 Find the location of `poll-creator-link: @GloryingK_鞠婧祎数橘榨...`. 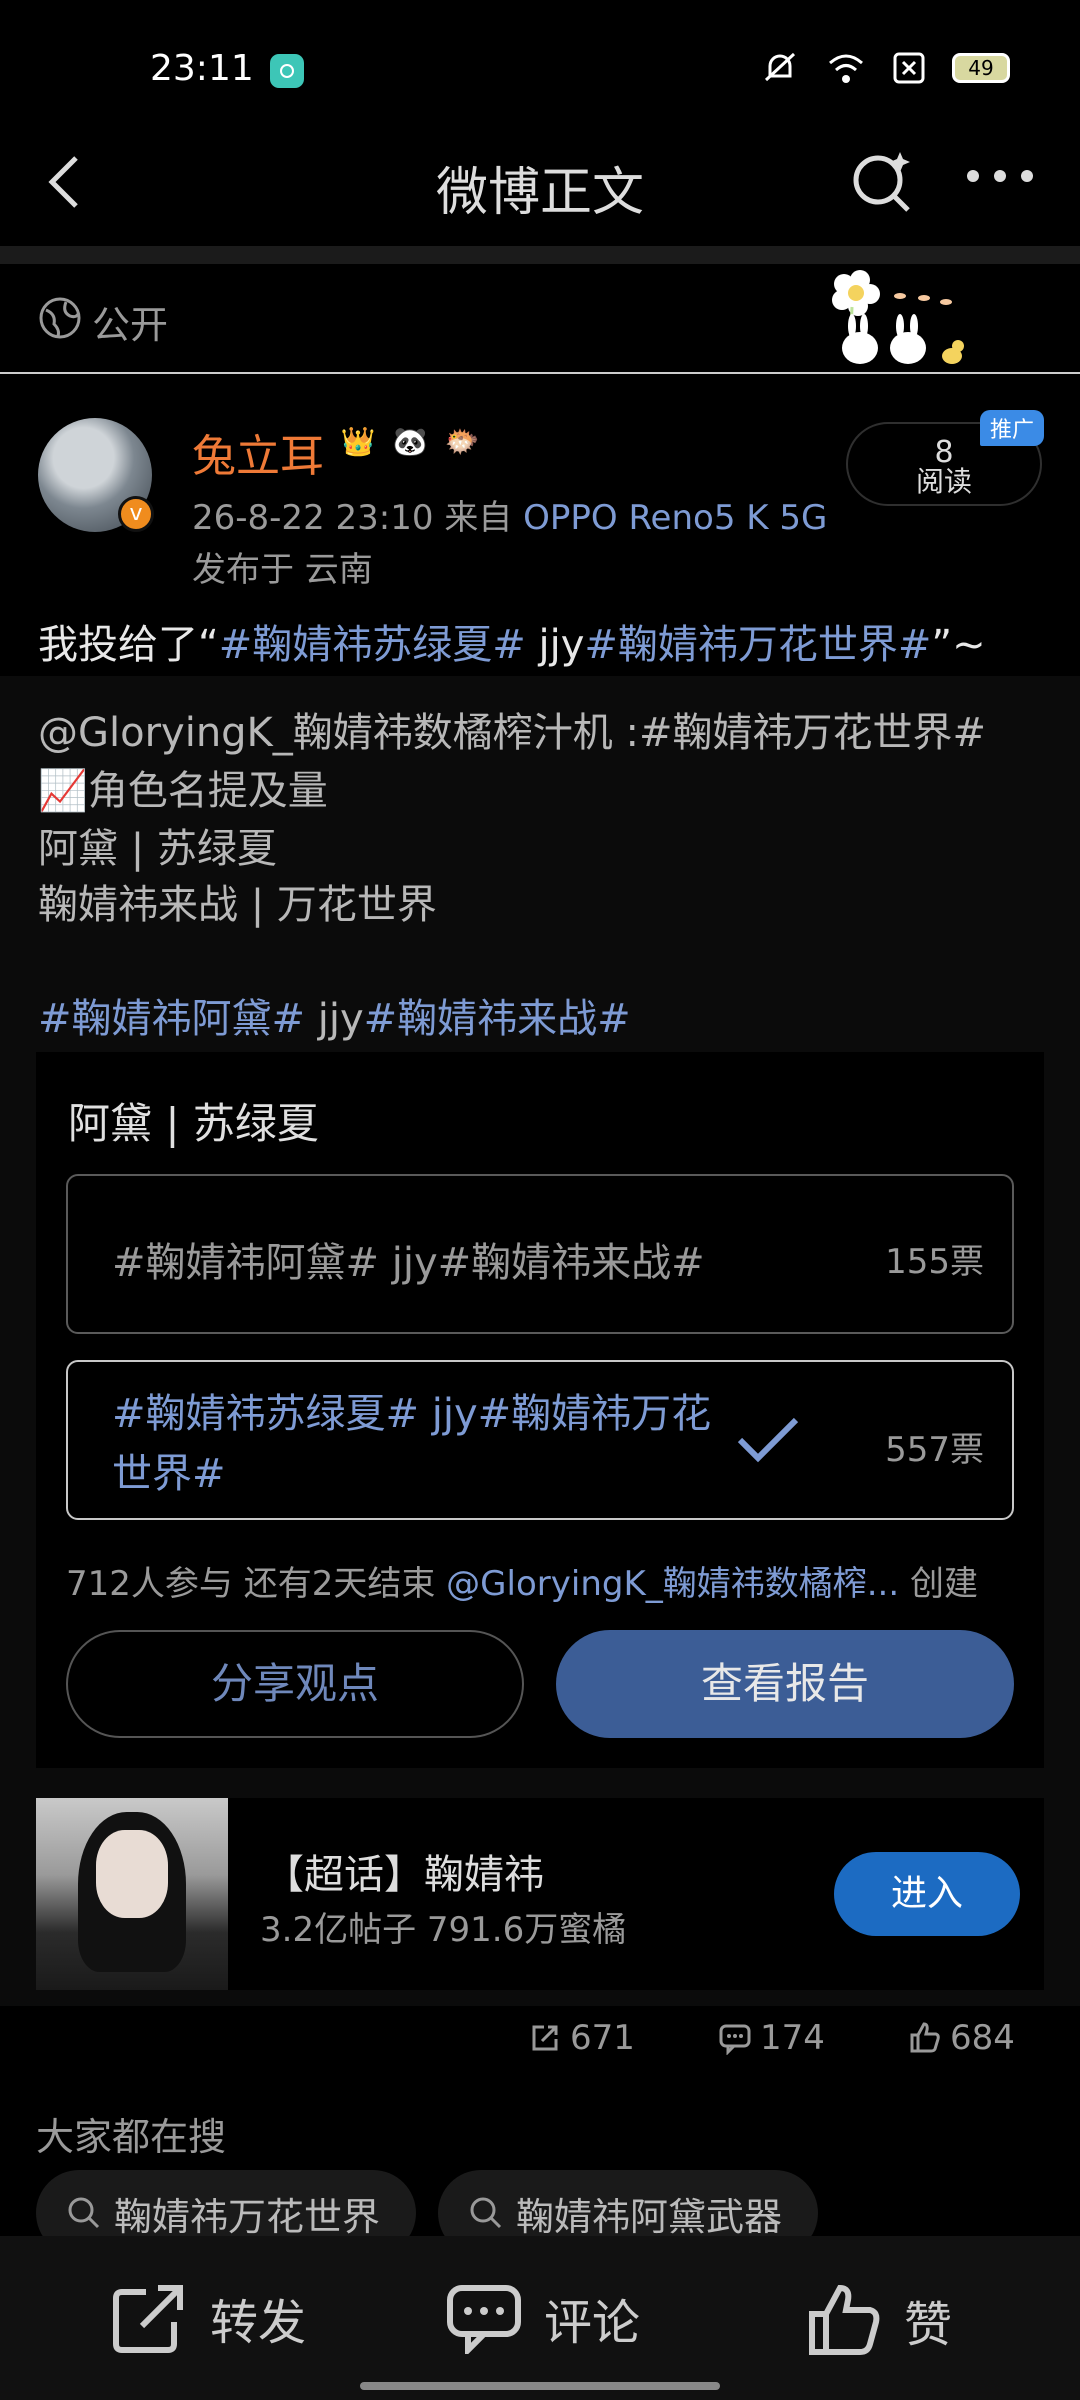

poll-creator-link: @GloryingK_鞠婧祎数橘榨... is located at coordinates (672, 1584).